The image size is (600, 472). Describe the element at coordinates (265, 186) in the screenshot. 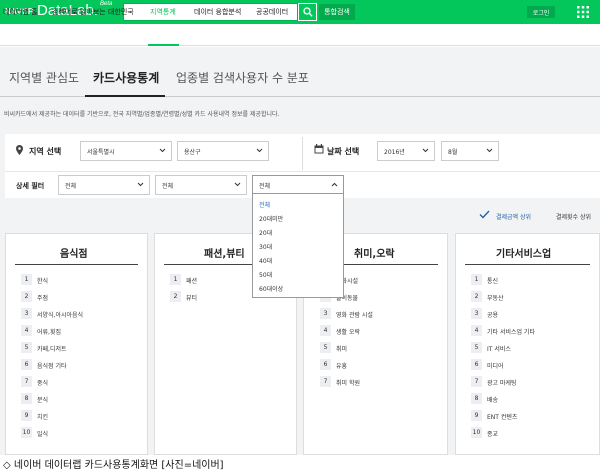

I see `age-filter-value: 전체` at that location.